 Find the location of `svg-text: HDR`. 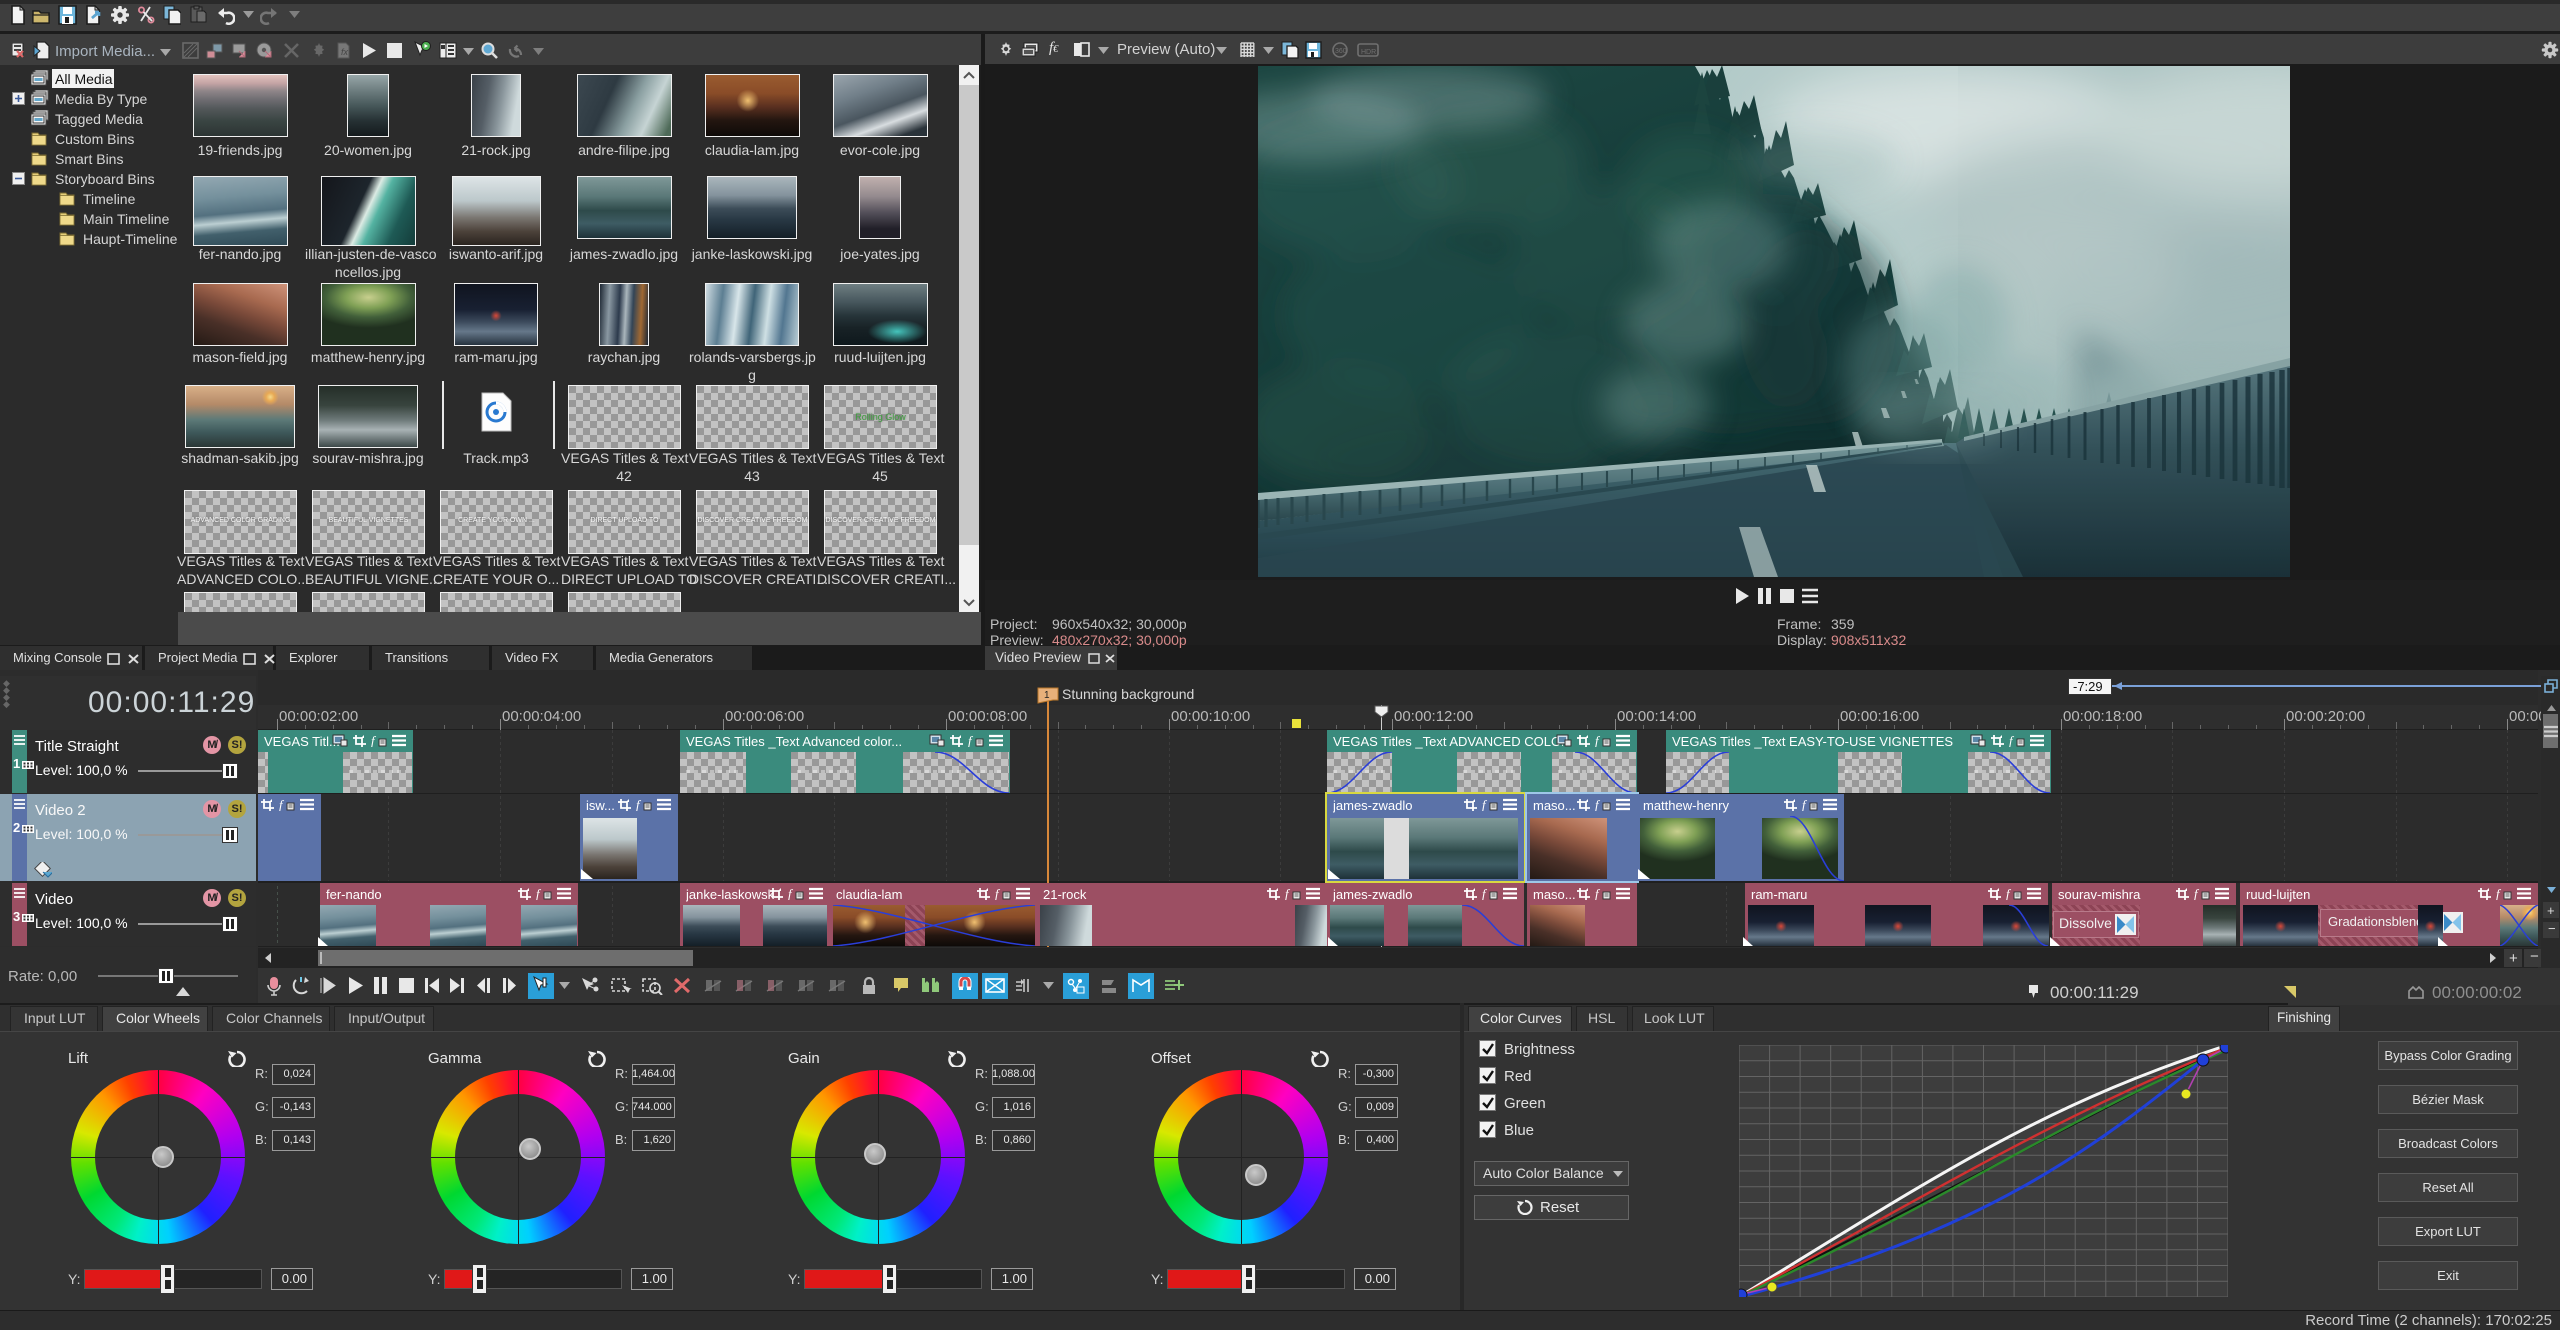

svg-text: HDR is located at coordinates (1368, 52).